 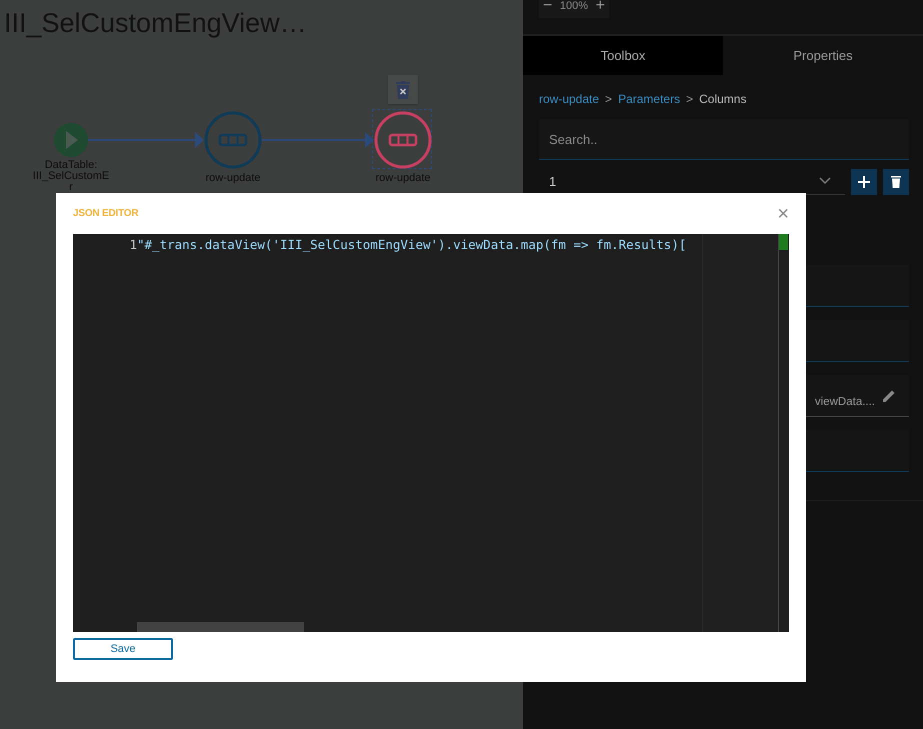 I want to click on line-number: 1, so click(x=133, y=244).